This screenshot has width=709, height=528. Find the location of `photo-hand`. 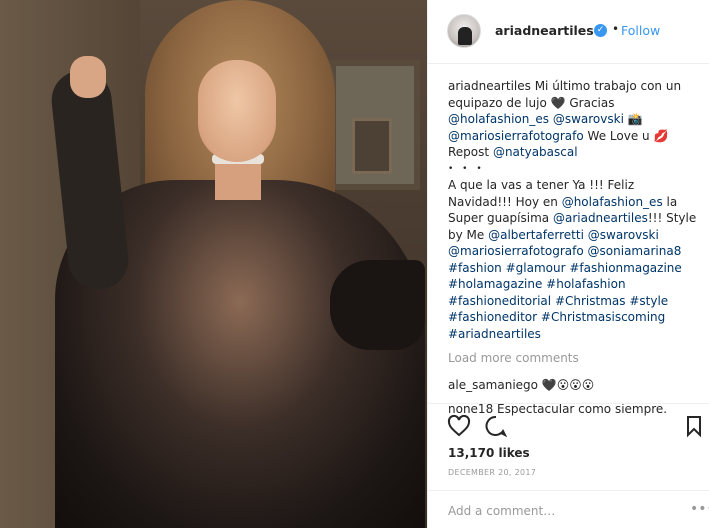

photo-hand is located at coordinates (88, 77).